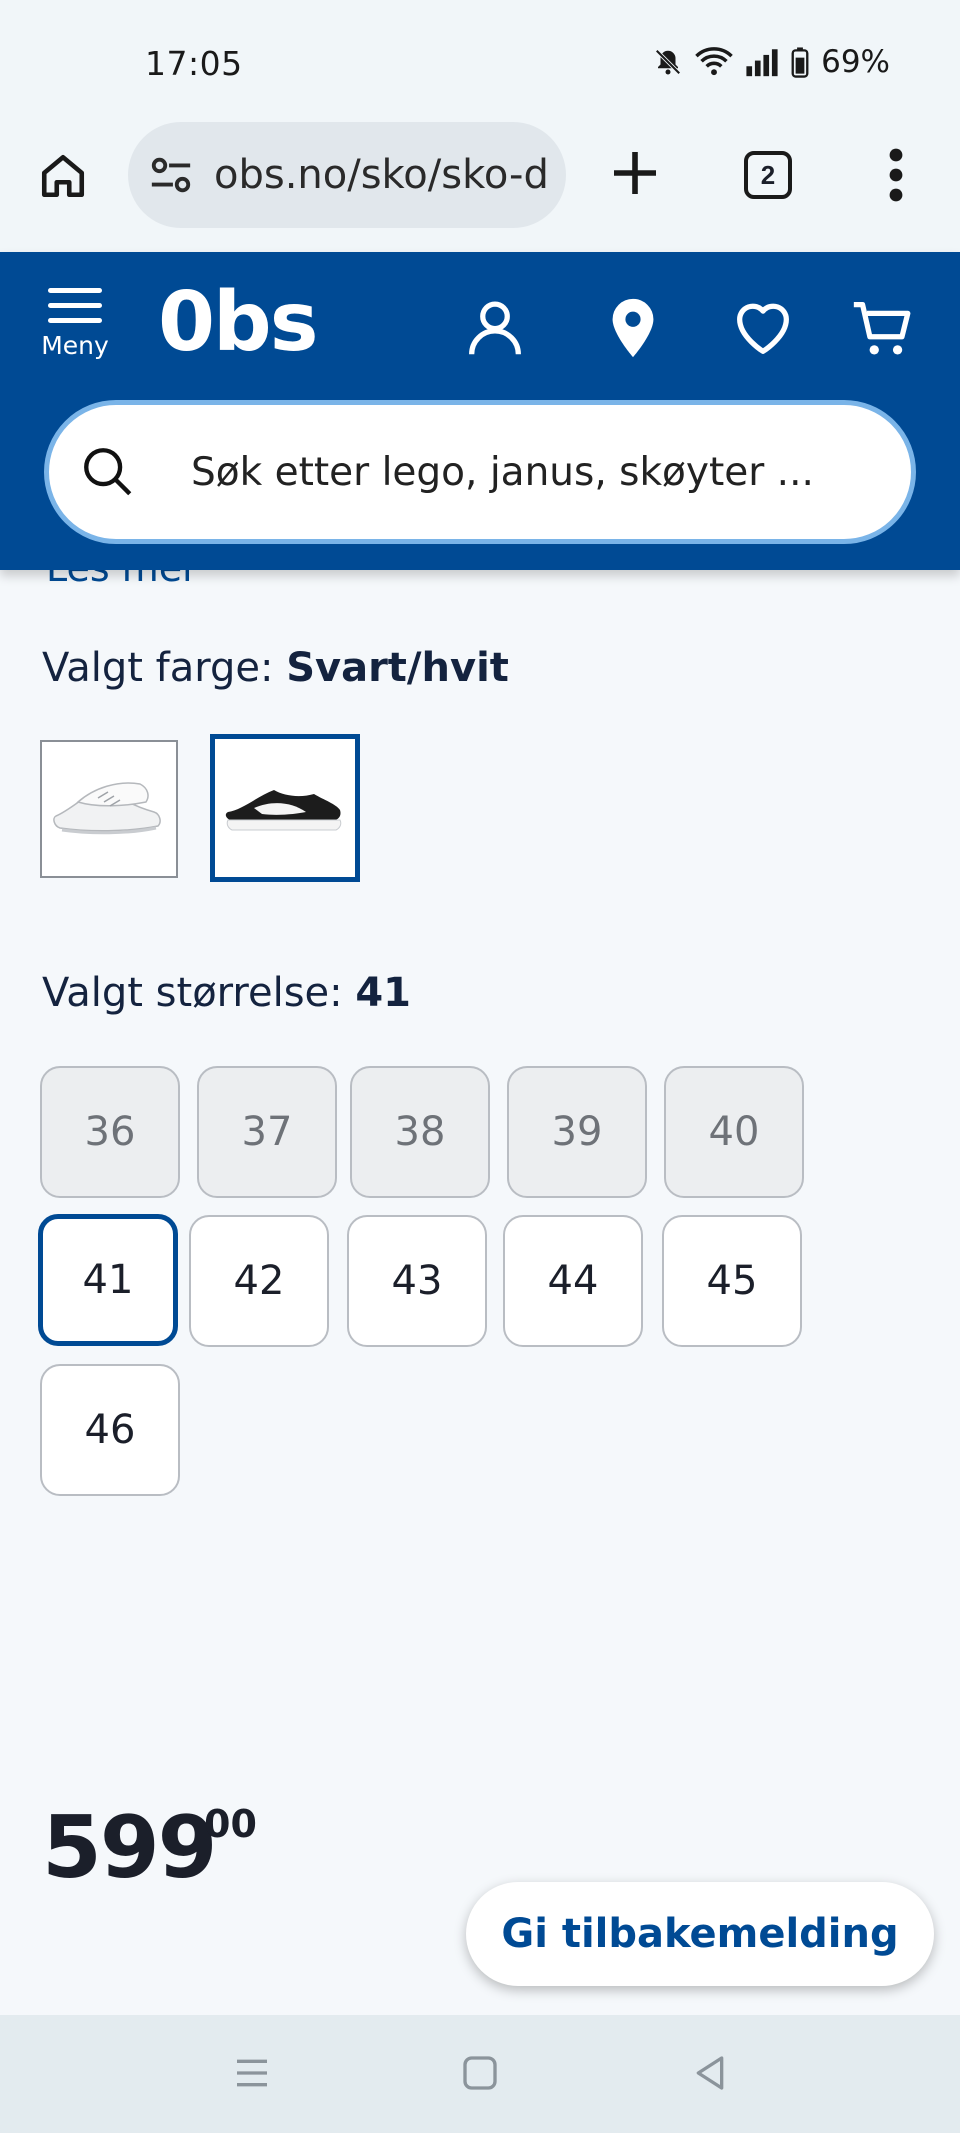  Describe the element at coordinates (896, 175) in the screenshot. I see `more-options-icon` at that location.